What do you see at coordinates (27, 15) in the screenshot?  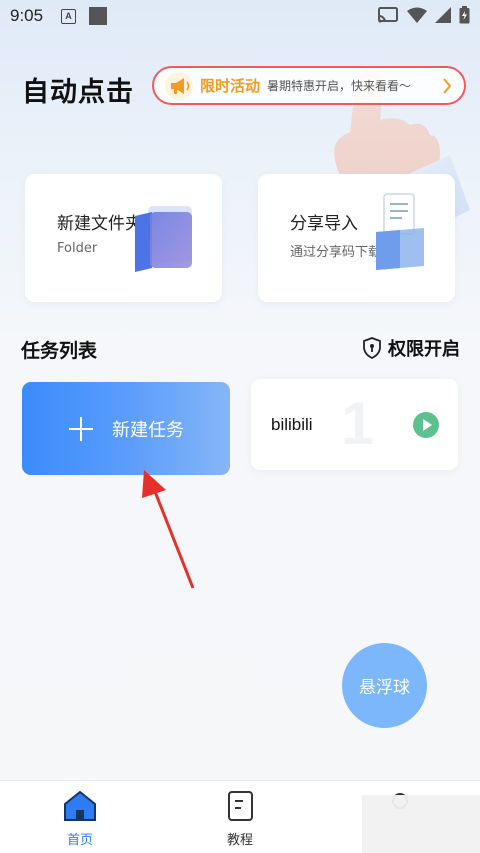 I see `status-time: 9:05` at bounding box center [27, 15].